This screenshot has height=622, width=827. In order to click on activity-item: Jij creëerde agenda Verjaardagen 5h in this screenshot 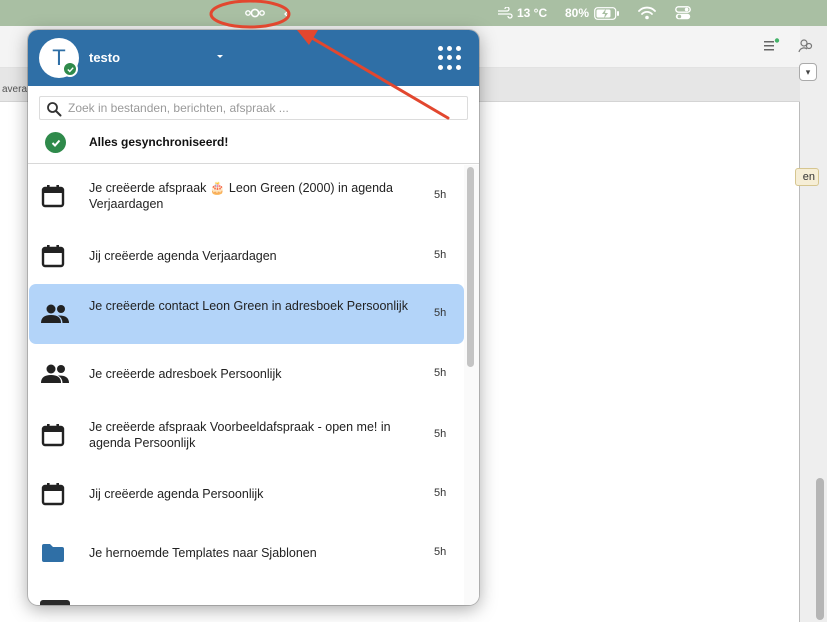, I will do `click(246, 256)`.